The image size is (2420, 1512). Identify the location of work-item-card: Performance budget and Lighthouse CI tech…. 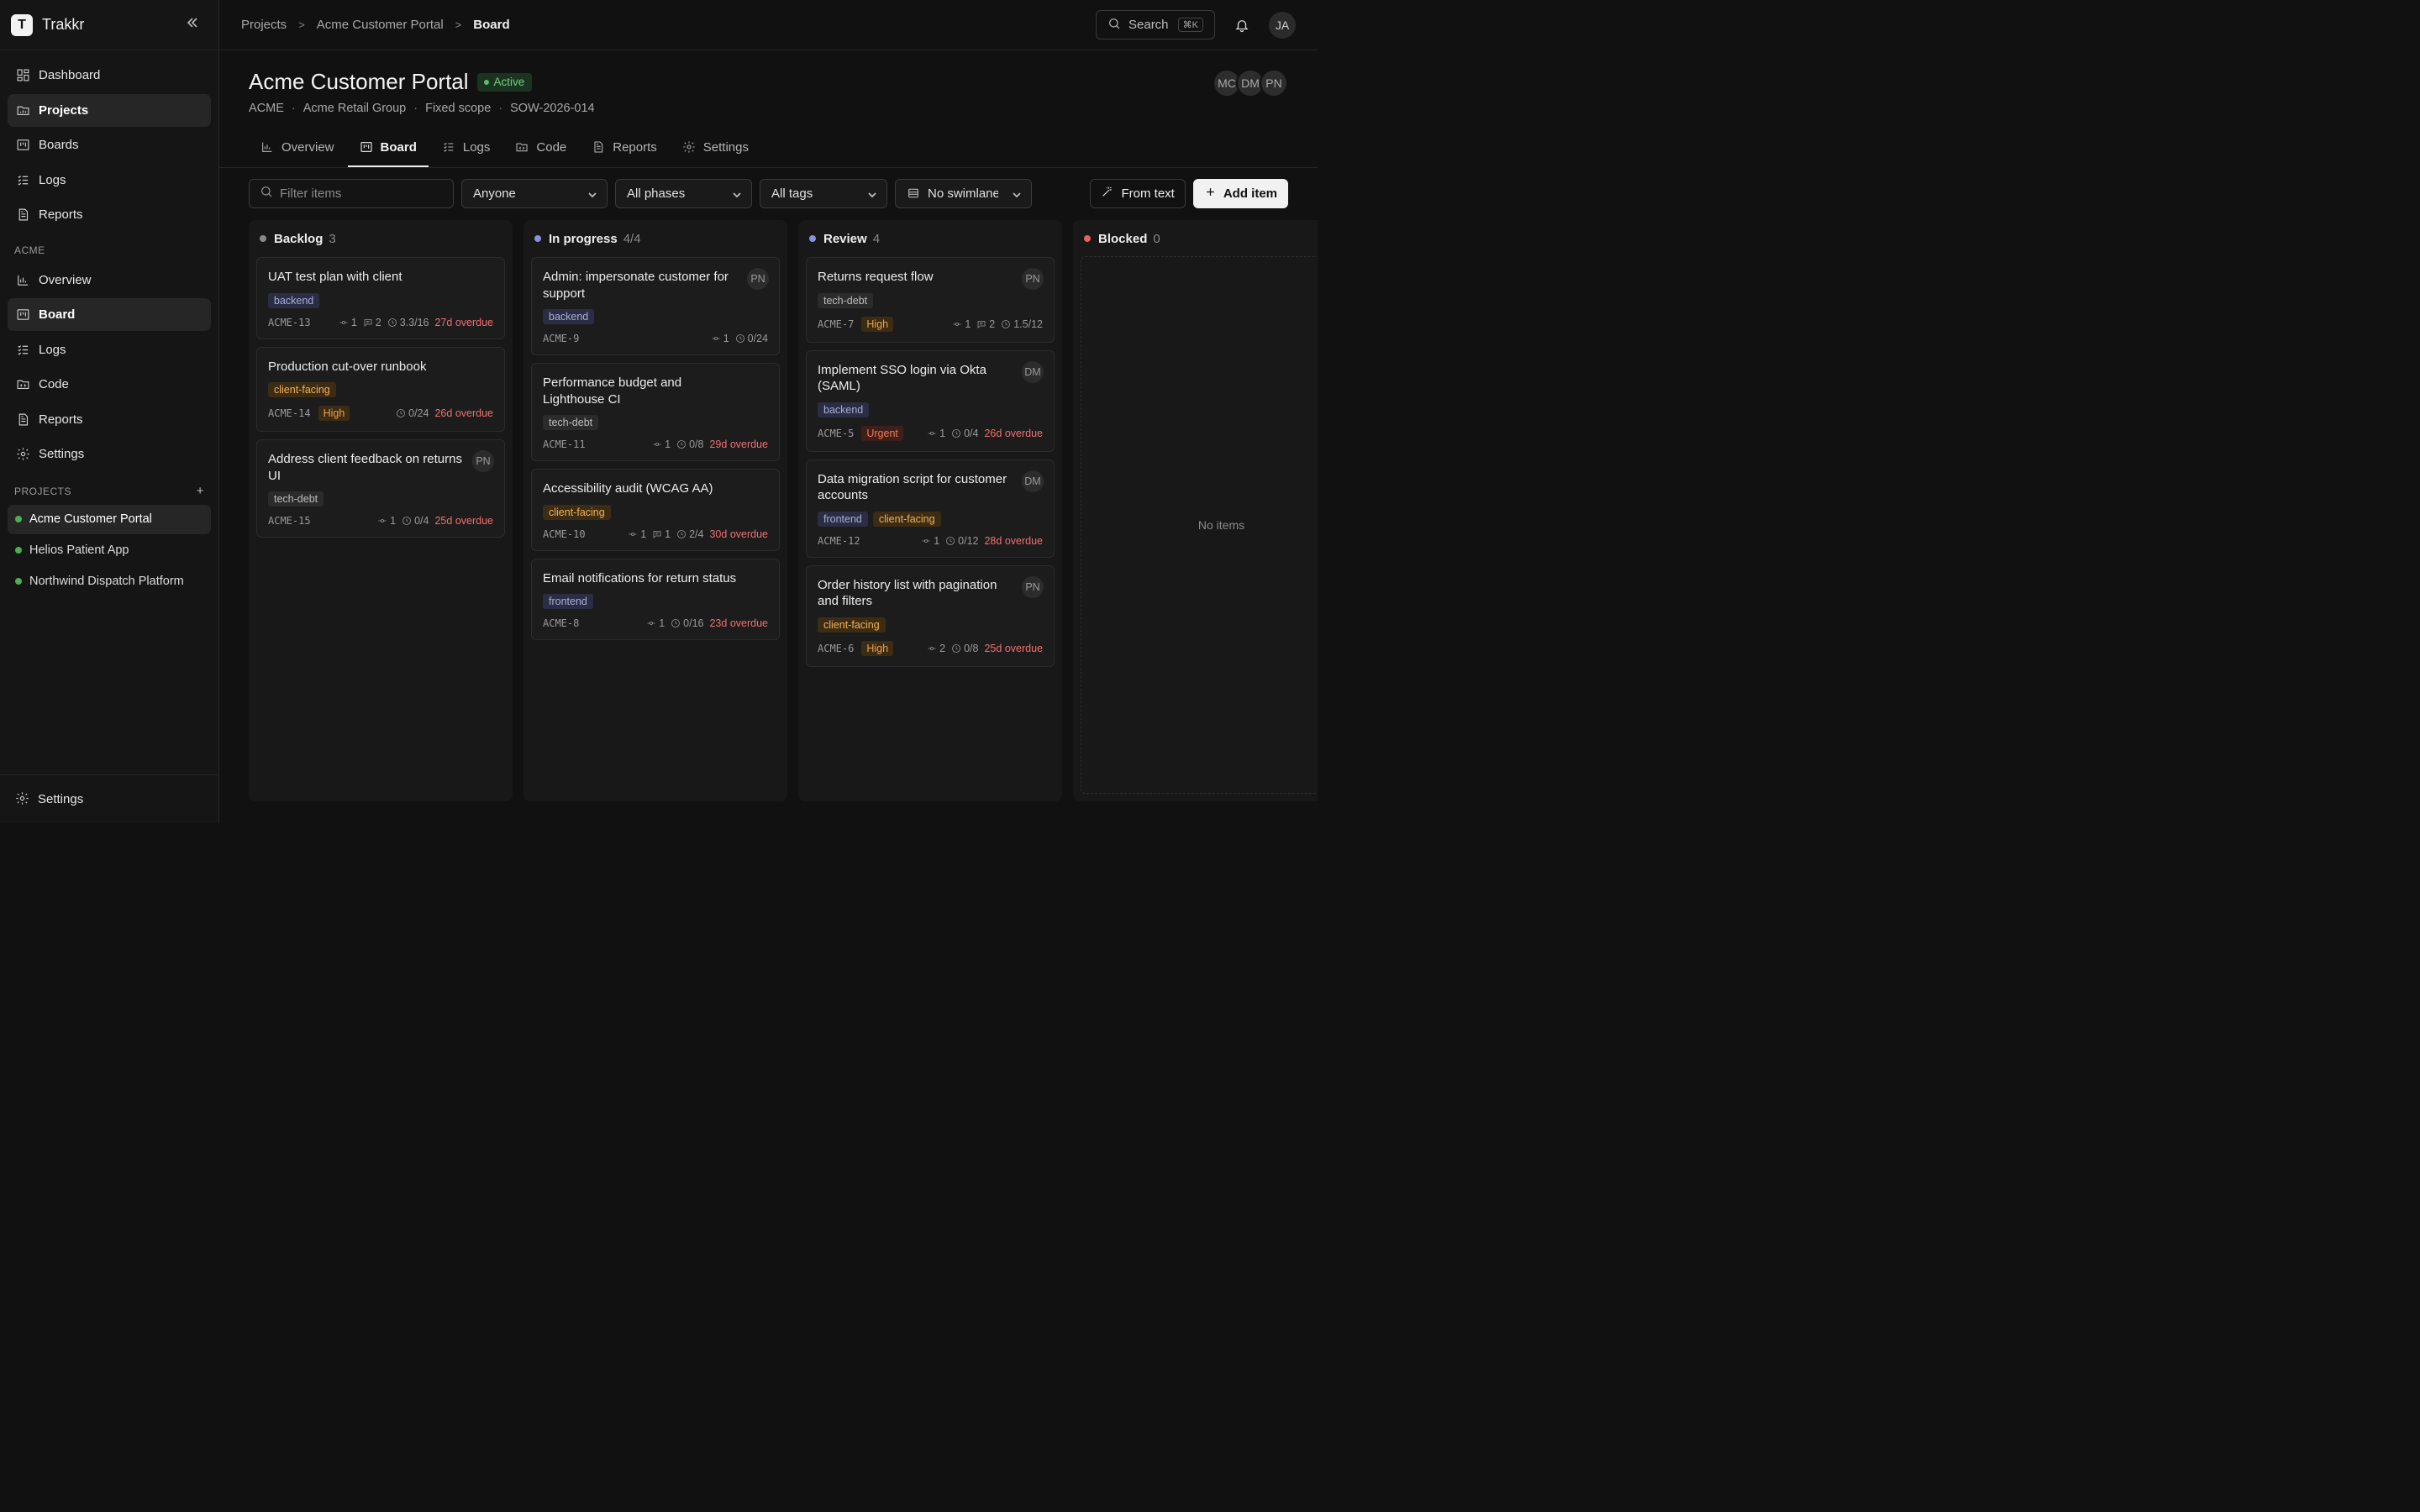
(656, 412).